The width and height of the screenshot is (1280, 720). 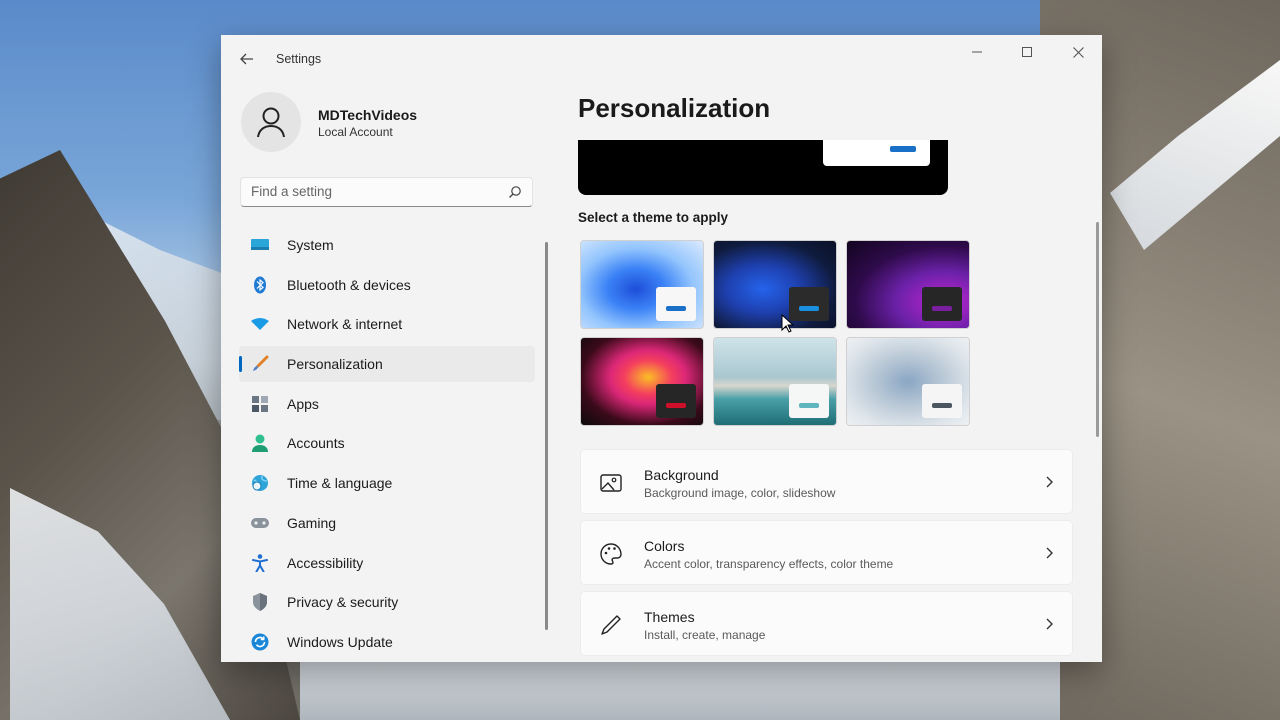 I want to click on wallpaper-snow-bottom, so click(x=680, y=691).